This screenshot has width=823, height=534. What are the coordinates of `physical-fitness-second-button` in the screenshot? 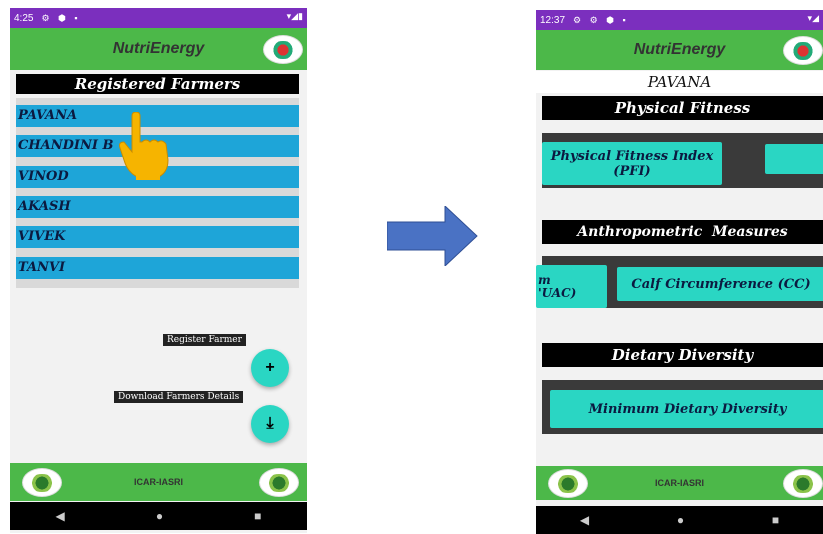 It's located at (794, 159).